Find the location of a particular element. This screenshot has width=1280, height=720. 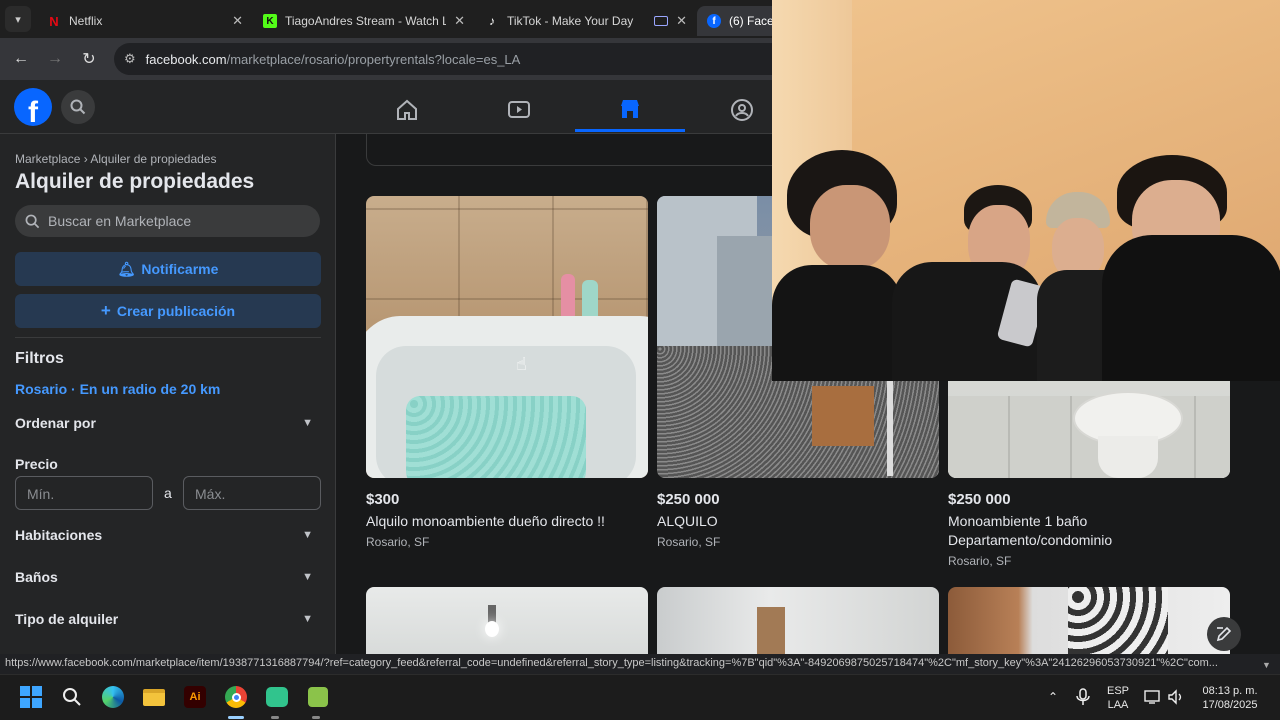

listing-photo-bathtub: ☝ is located at coordinates (507, 337).